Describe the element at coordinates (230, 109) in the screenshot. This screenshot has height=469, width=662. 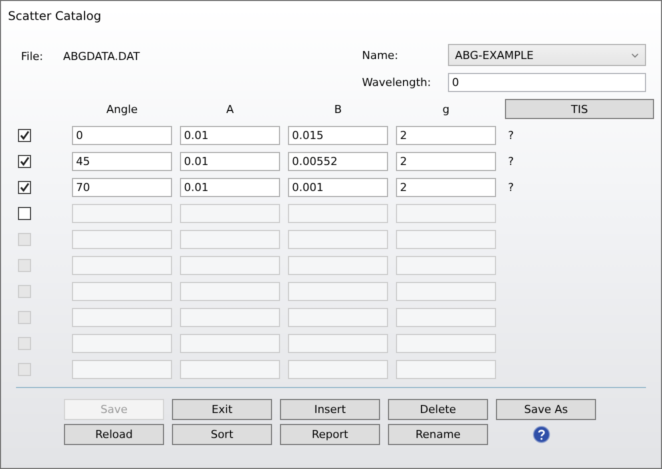
I see `column-header: A` at that location.